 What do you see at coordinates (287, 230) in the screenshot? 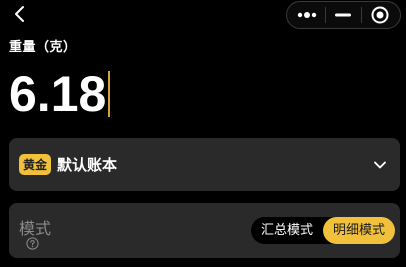
I see `mode-option-summary: 汇总模式` at bounding box center [287, 230].